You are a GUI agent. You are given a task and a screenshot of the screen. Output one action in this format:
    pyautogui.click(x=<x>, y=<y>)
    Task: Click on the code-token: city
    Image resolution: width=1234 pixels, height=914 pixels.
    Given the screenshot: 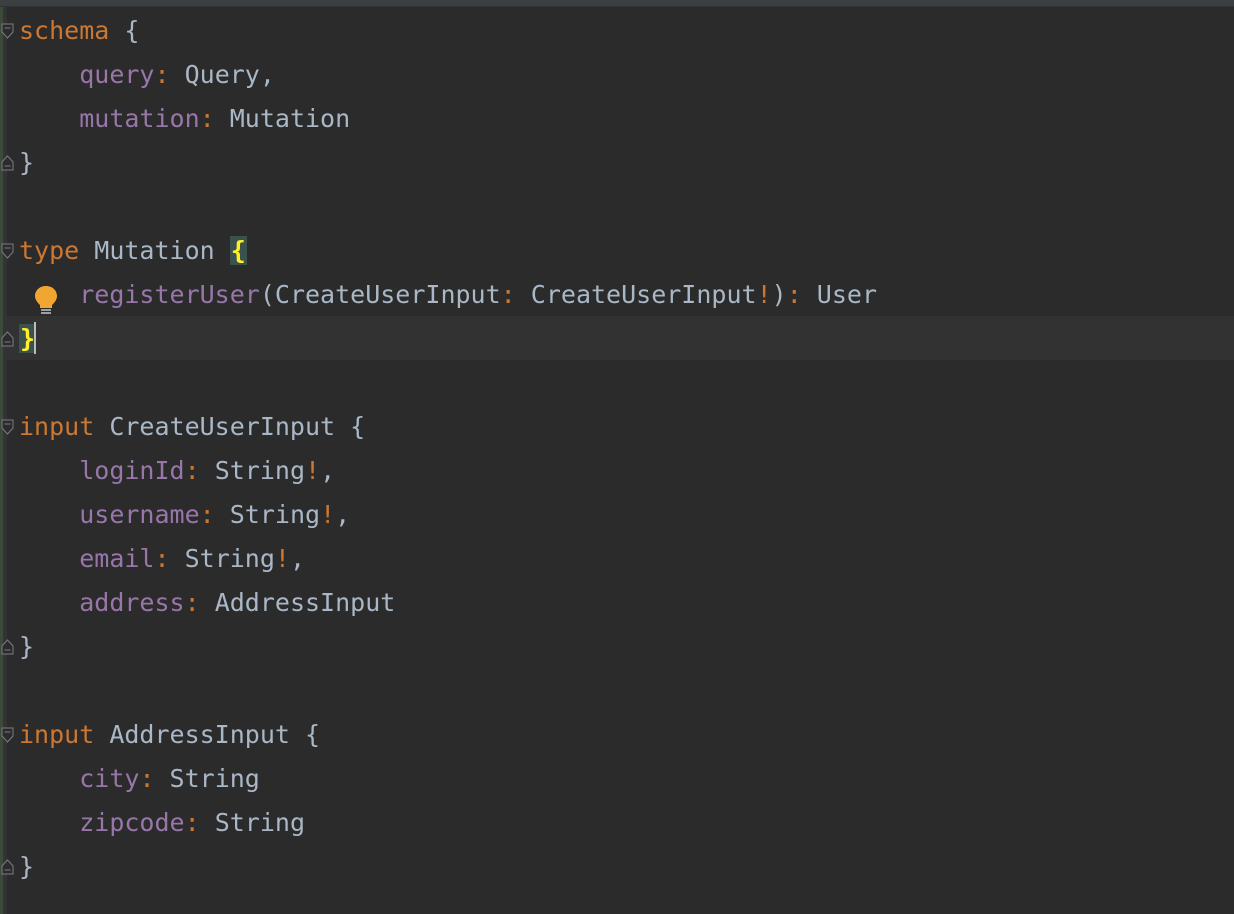 What is the action you would take?
    pyautogui.click(x=109, y=778)
    